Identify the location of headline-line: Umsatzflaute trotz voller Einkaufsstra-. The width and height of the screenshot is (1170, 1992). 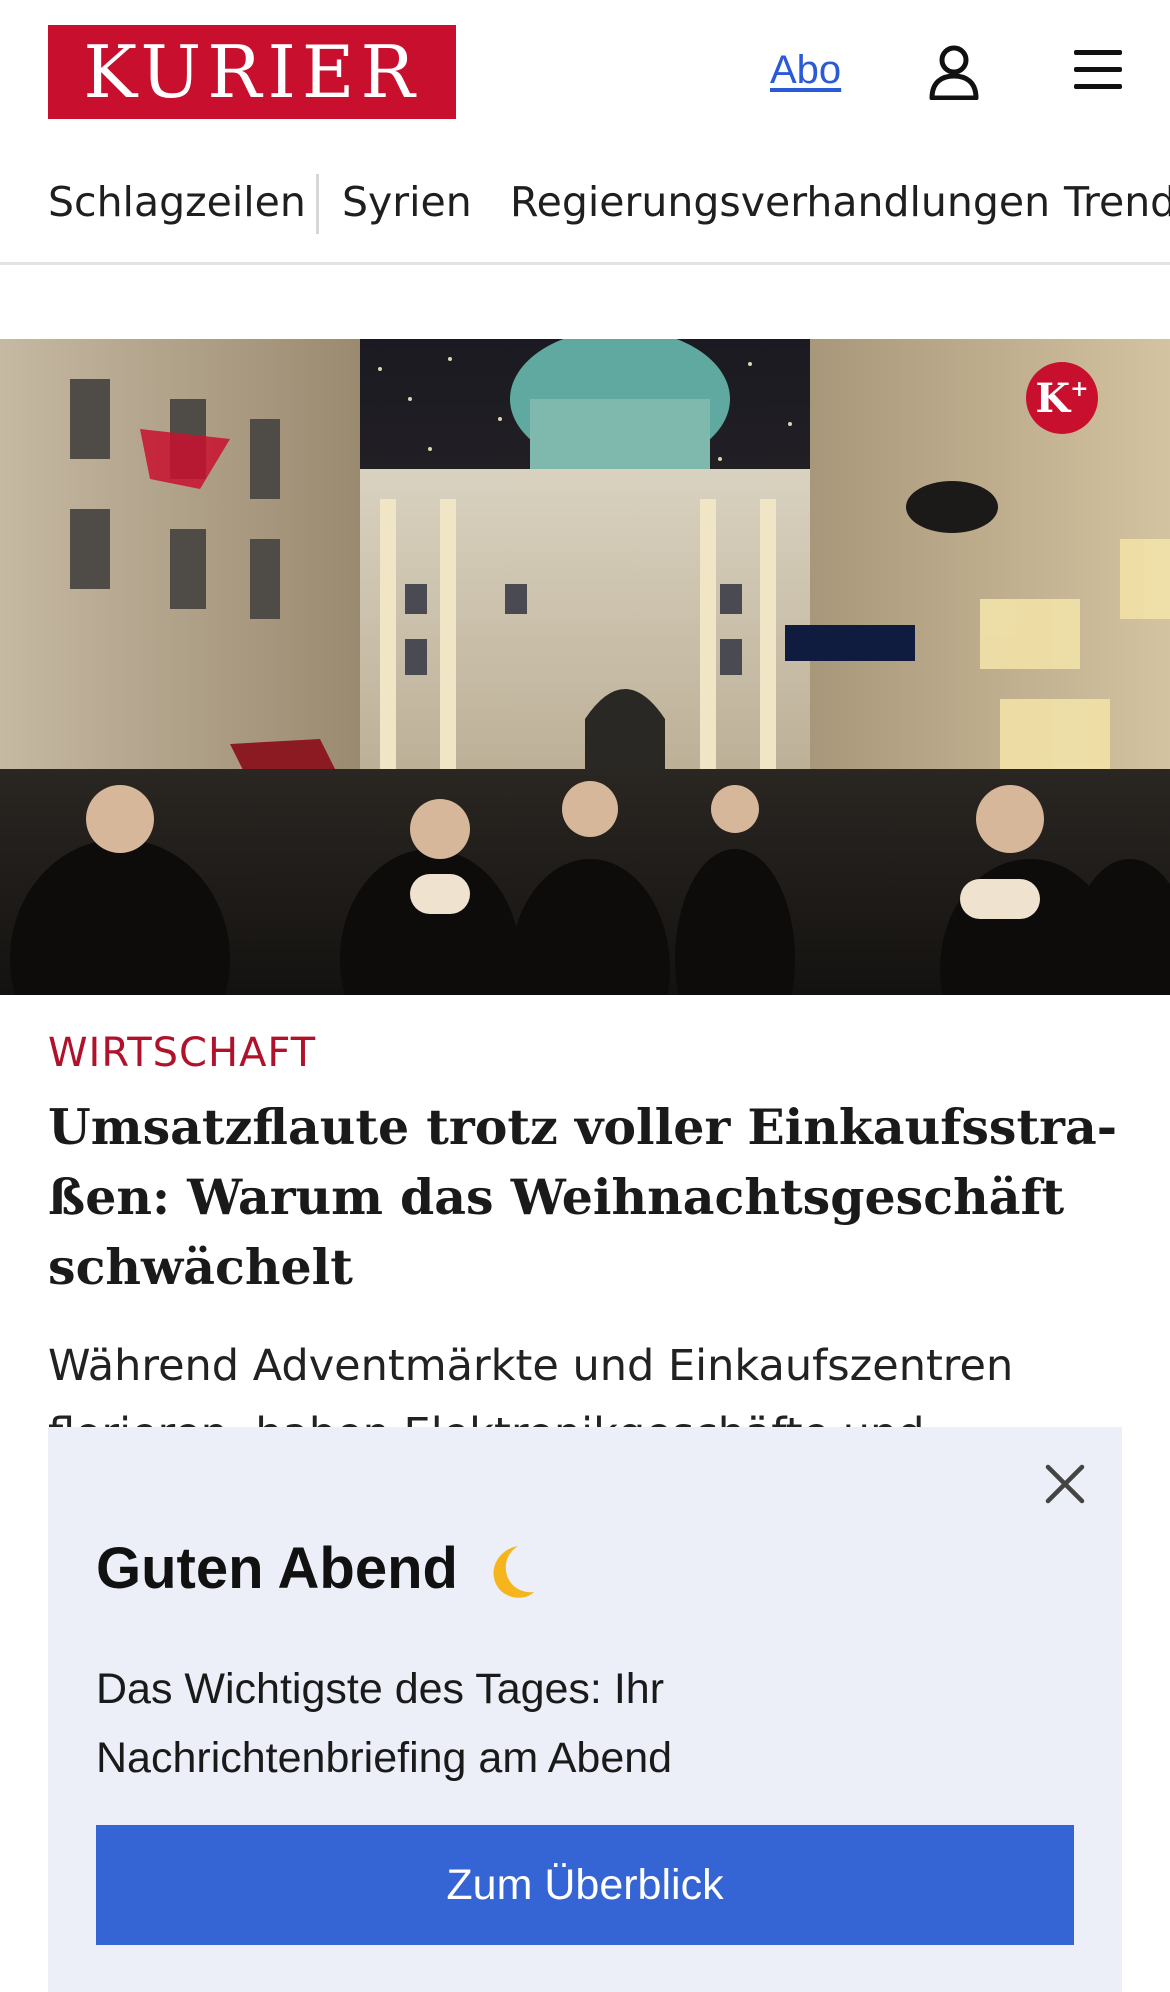
(583, 1127).